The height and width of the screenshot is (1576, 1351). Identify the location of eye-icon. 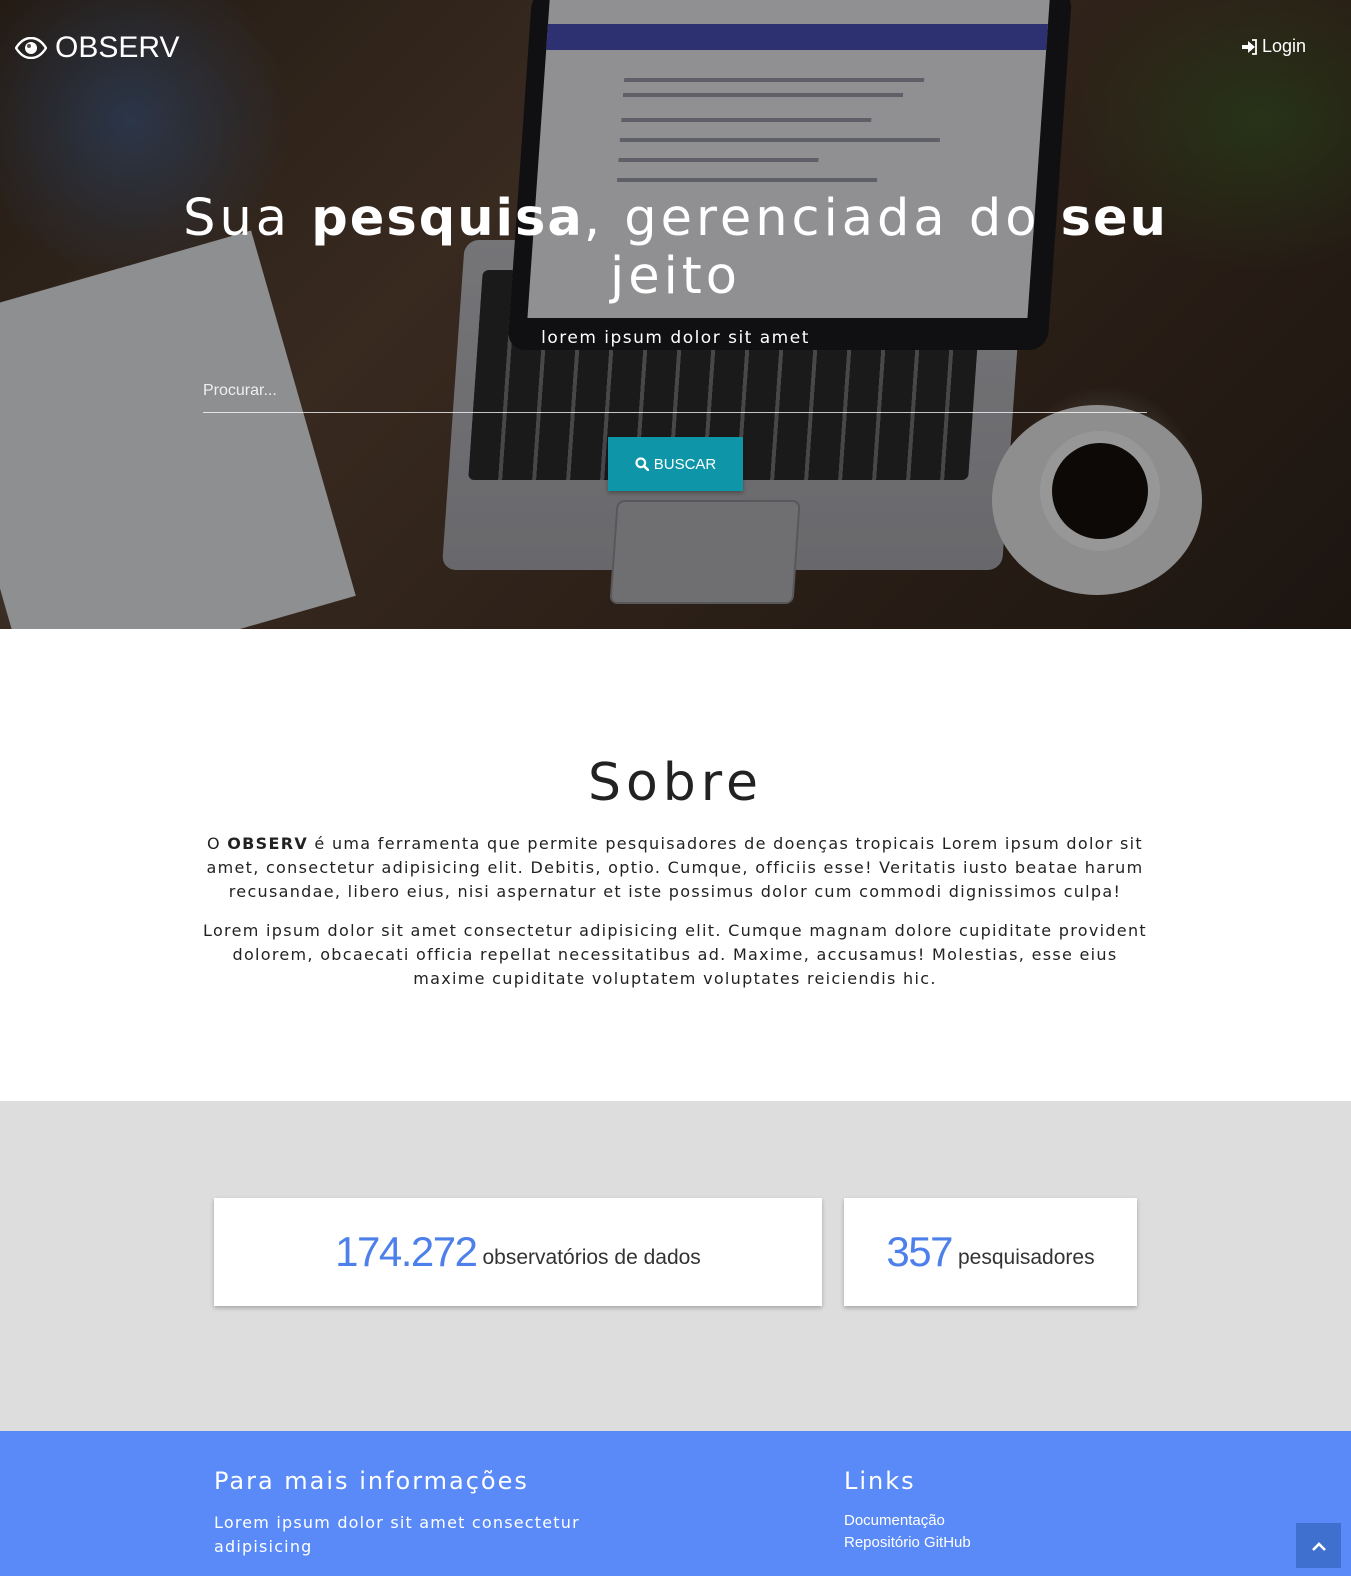
(31, 48).